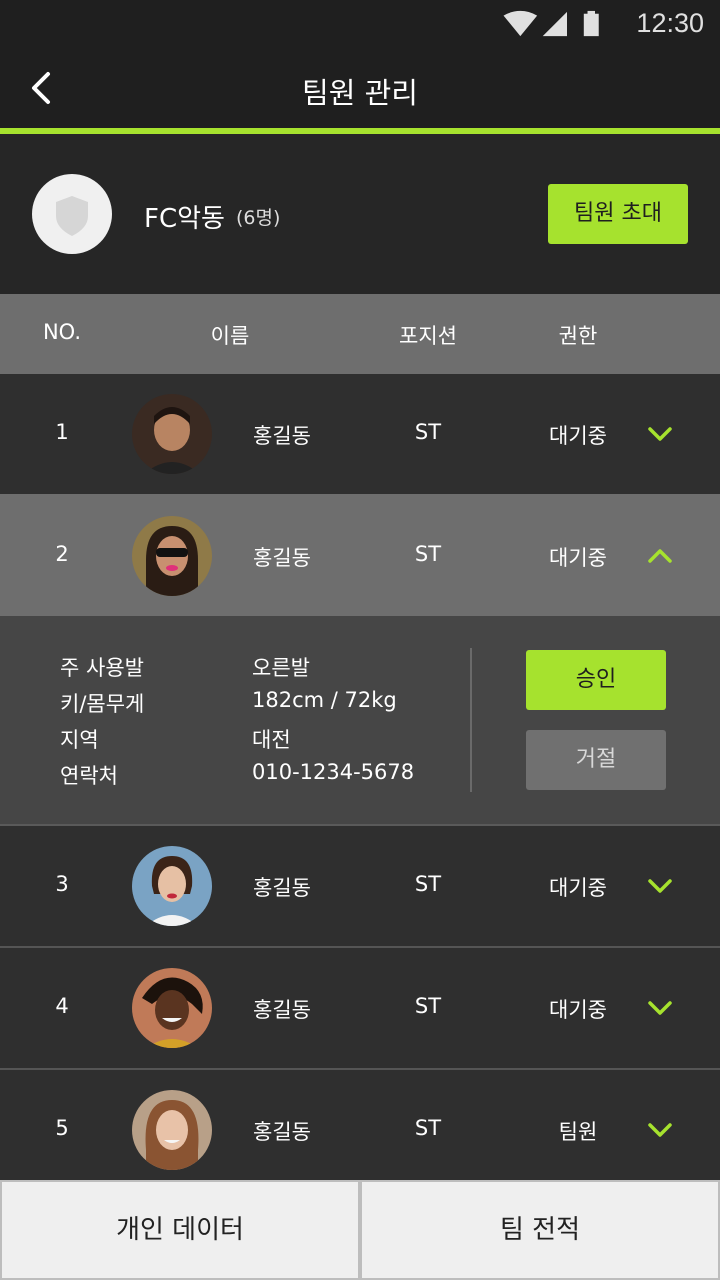 This screenshot has width=720, height=1280. What do you see at coordinates (102, 668) in the screenshot?
I see `foot-label: 주 사용발` at bounding box center [102, 668].